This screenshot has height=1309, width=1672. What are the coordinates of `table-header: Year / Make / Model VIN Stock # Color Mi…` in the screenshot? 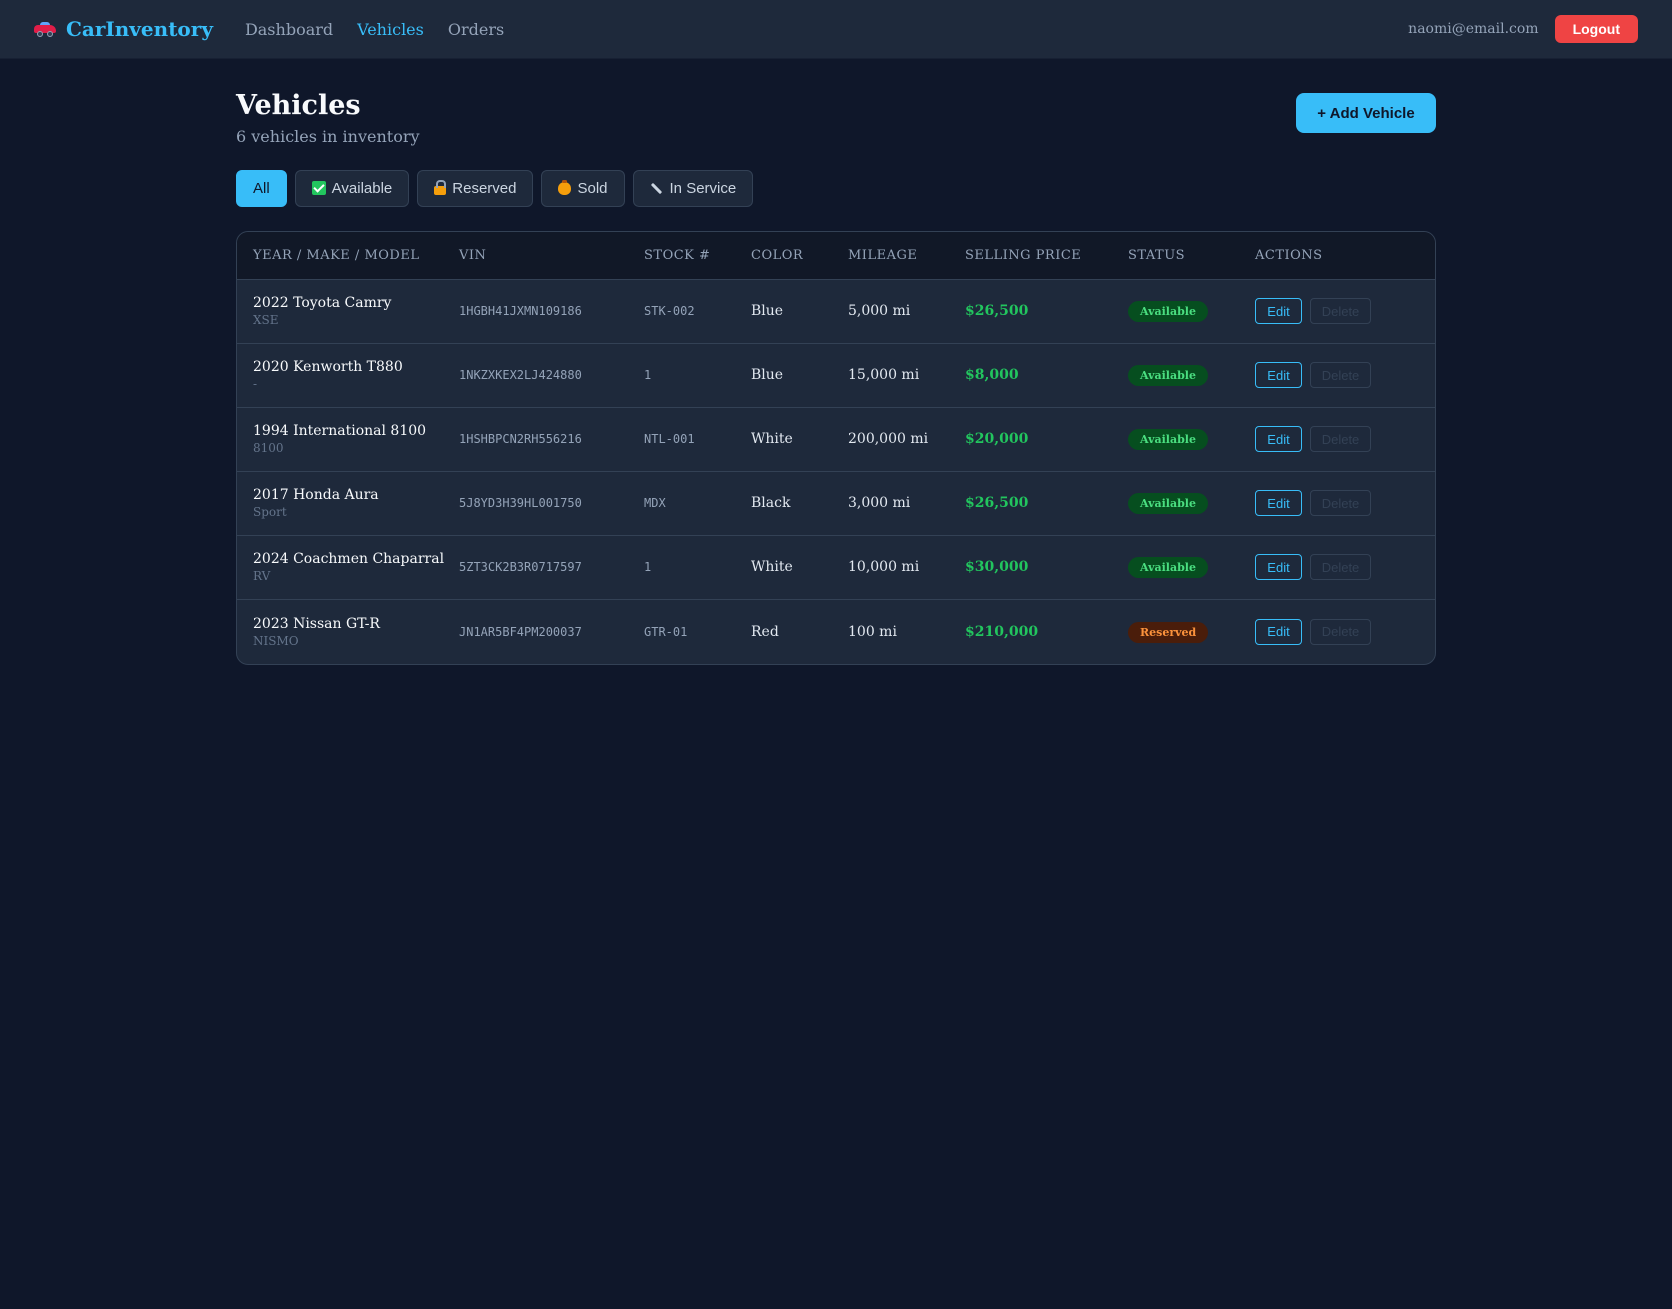 It's located at (836, 255).